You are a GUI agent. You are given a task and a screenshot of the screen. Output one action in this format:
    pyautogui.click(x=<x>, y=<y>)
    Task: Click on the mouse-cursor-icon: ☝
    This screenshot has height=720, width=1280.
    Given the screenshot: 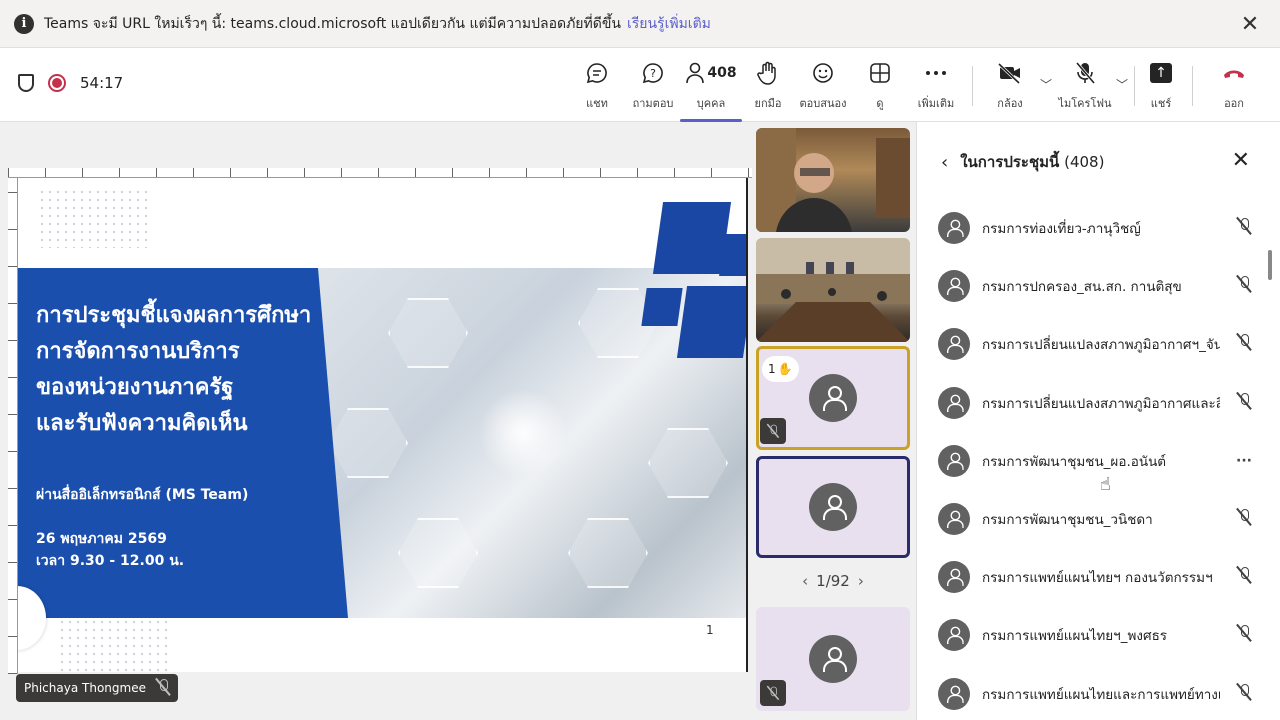 What is the action you would take?
    pyautogui.click(x=1105, y=484)
    